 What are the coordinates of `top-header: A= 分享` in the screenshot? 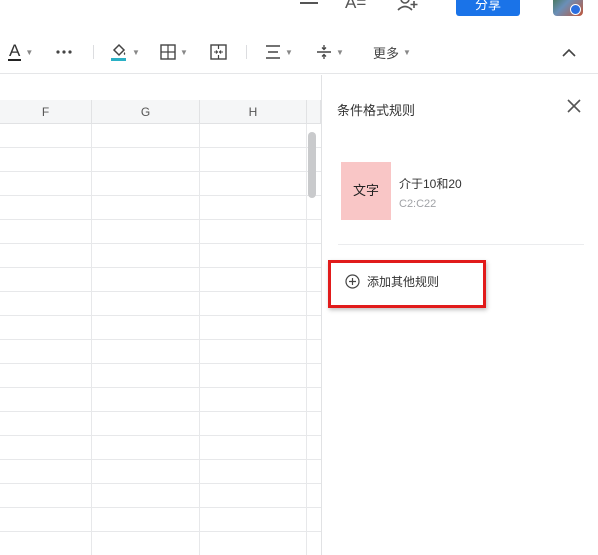 It's located at (299, 15).